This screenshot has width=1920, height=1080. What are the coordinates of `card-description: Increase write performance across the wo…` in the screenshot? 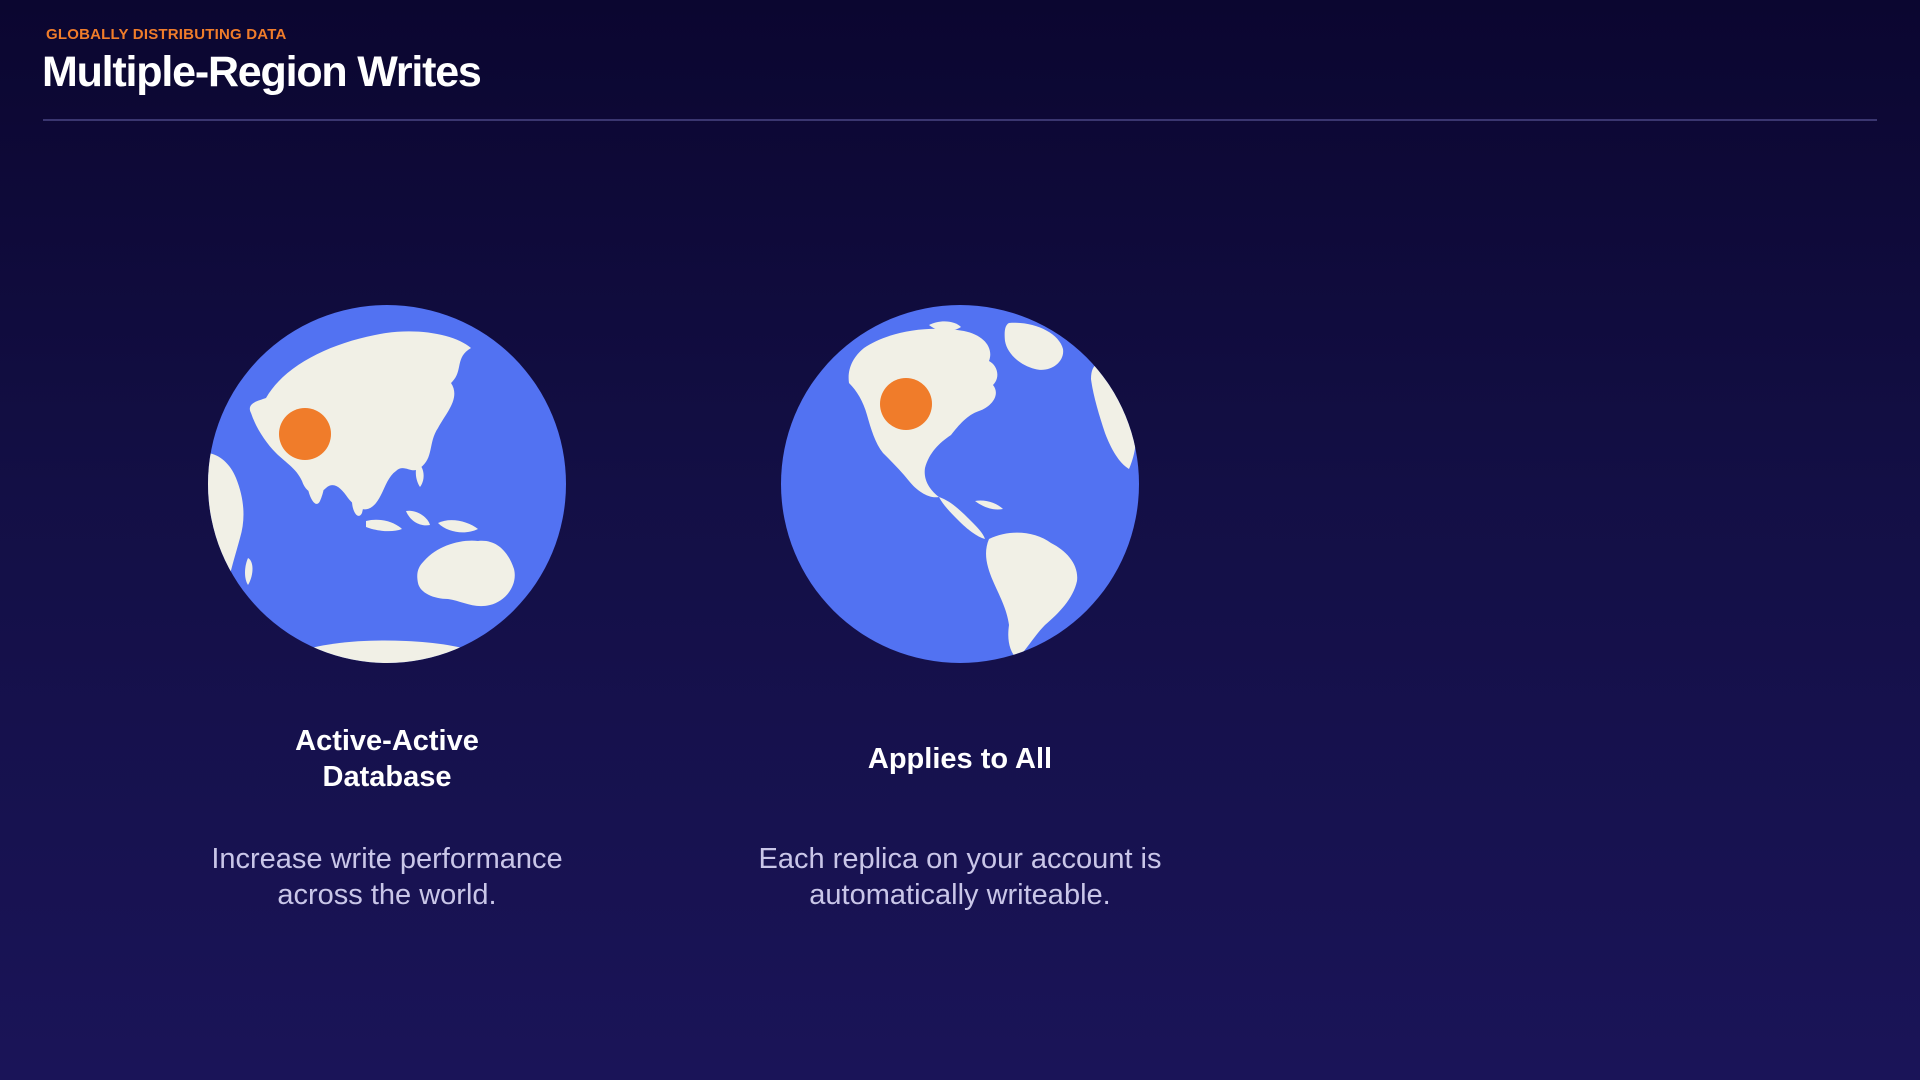 It's located at (387, 877).